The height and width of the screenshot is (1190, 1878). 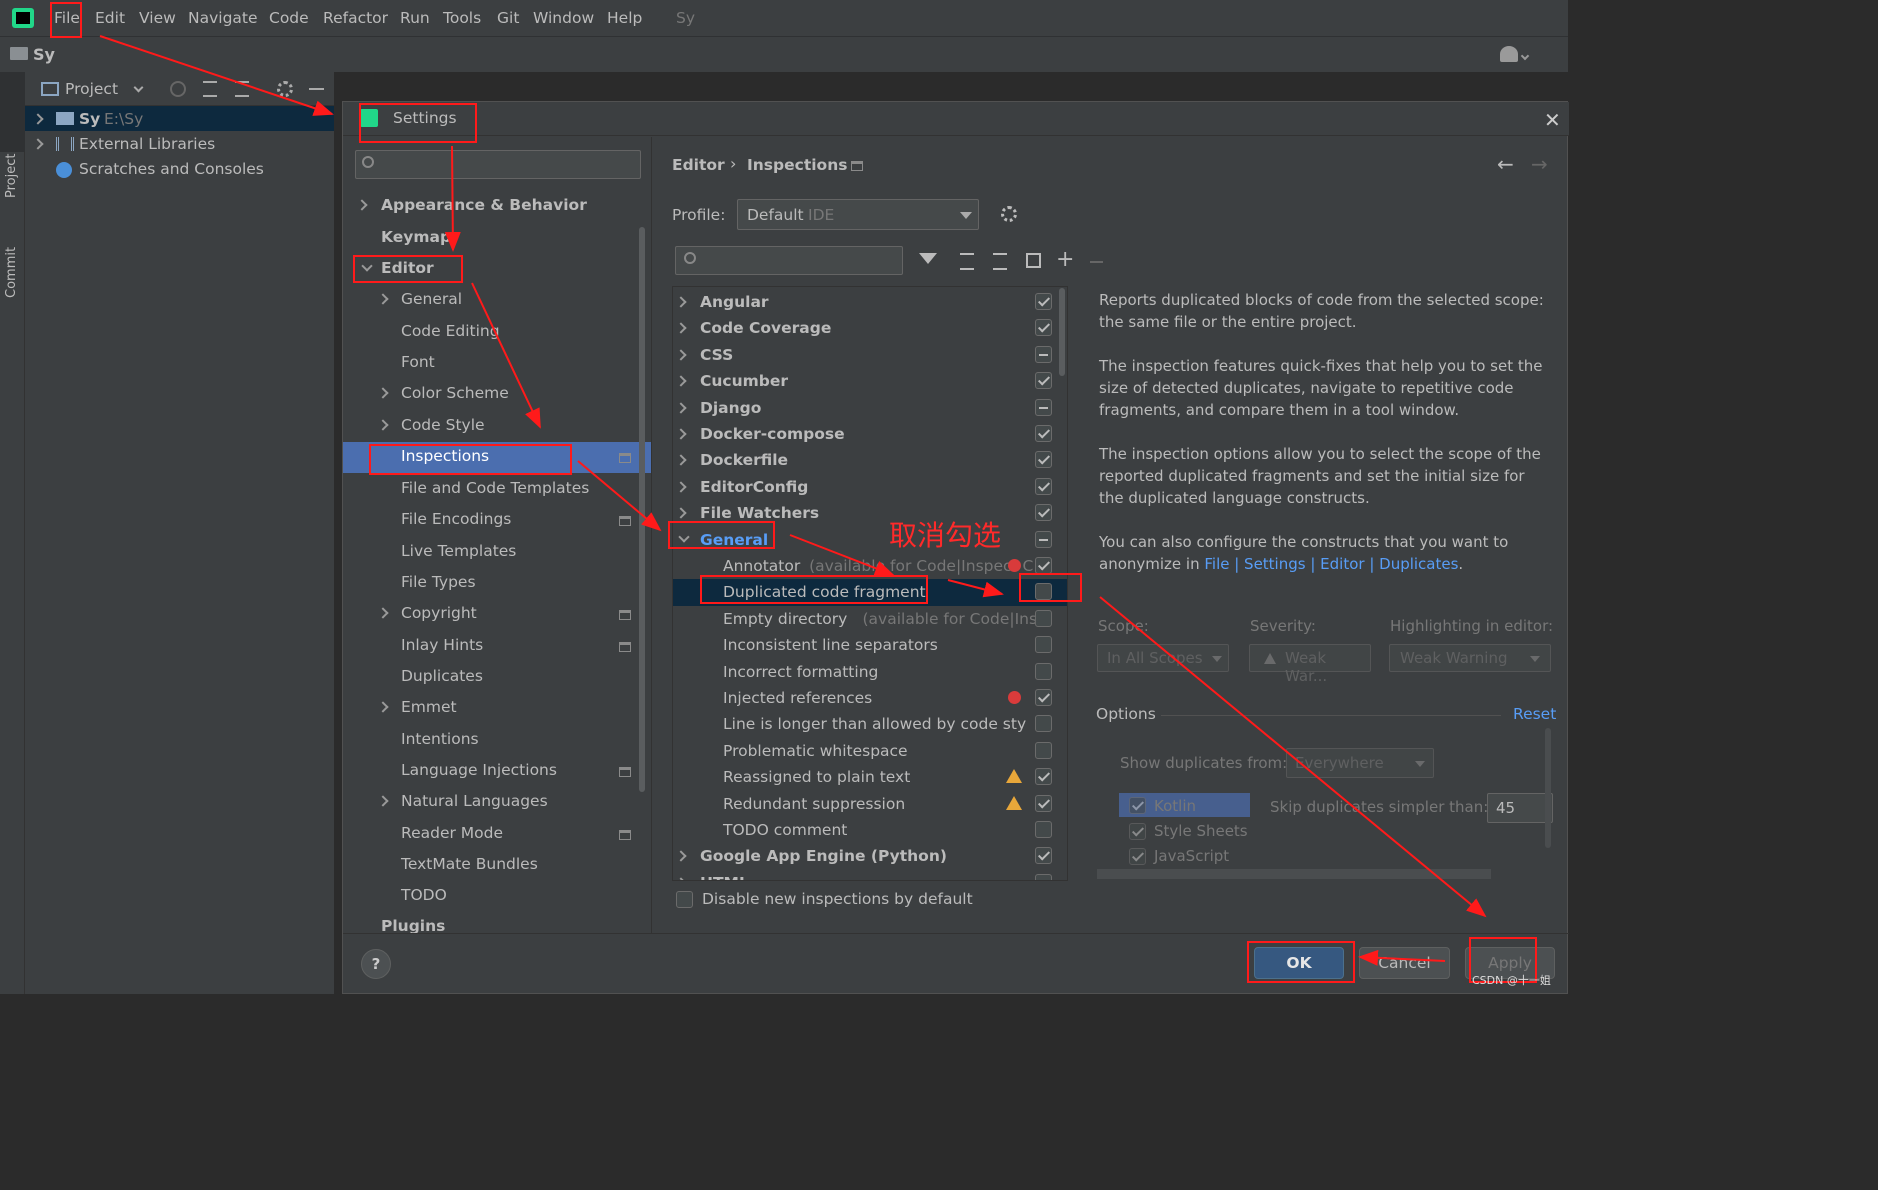 What do you see at coordinates (1301, 962) in the screenshot?
I see `highlight-ok` at bounding box center [1301, 962].